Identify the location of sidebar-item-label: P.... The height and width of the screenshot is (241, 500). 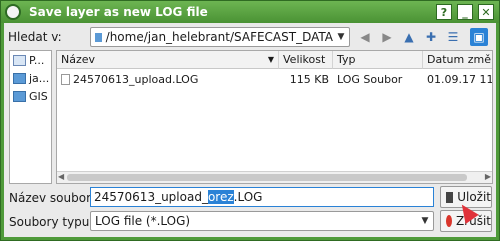
(37, 60).